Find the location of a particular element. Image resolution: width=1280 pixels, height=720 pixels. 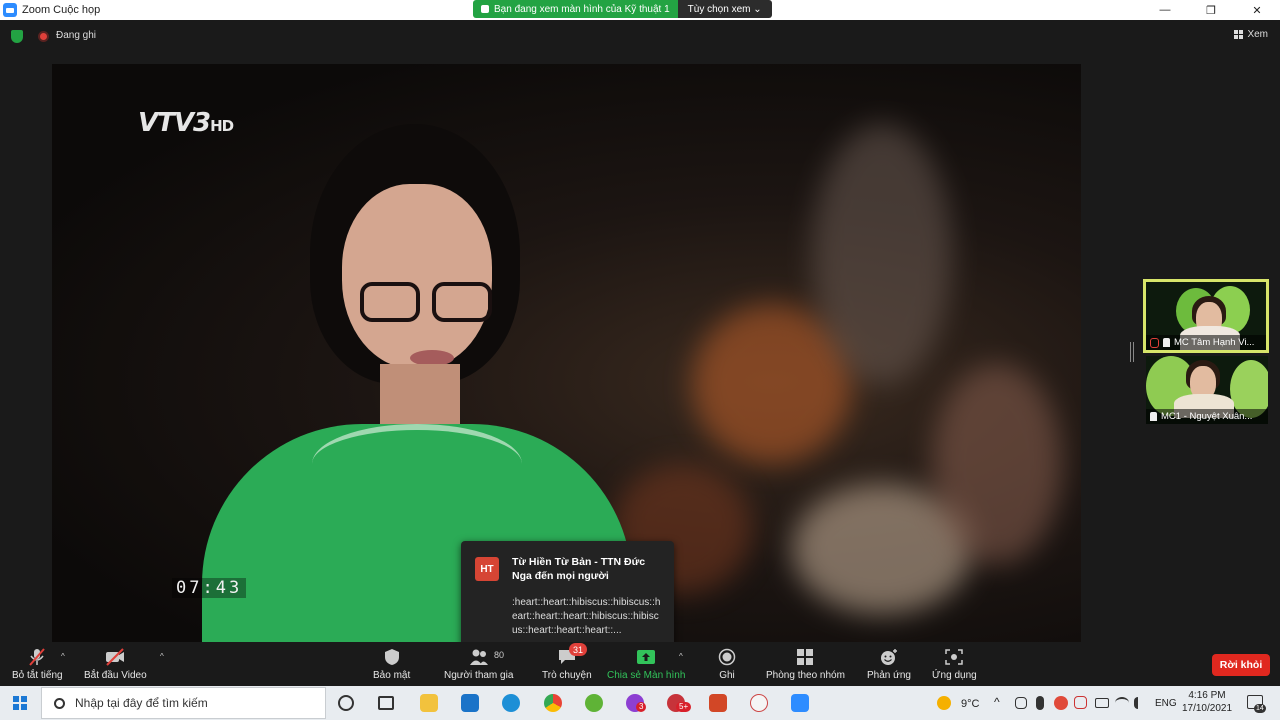

taskbar-clock: 4:16 PM 17/10/2021 is located at coordinates (1207, 702).